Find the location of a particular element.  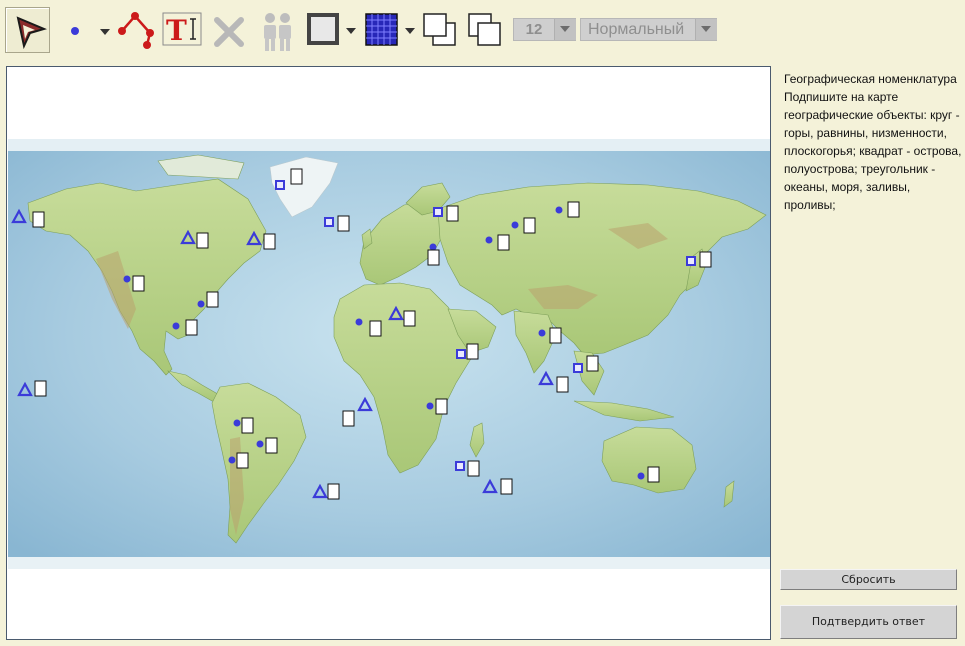

select-tool-button is located at coordinates (27, 30).